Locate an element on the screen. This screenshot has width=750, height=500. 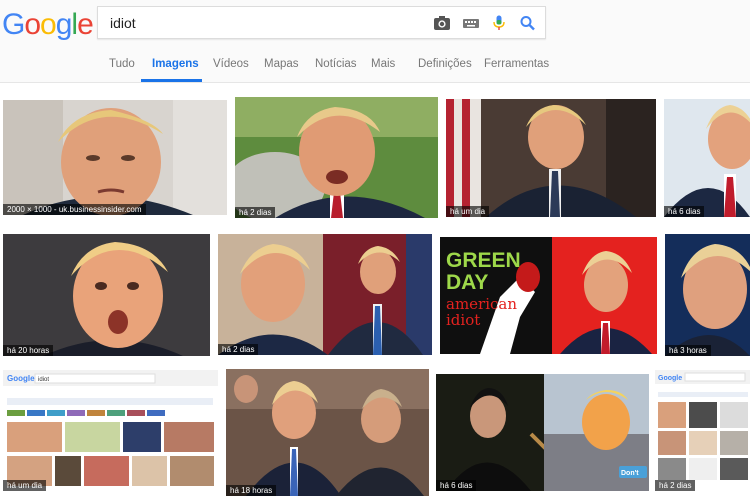
result-thumbnail: Google is located at coordinates (702, 430).